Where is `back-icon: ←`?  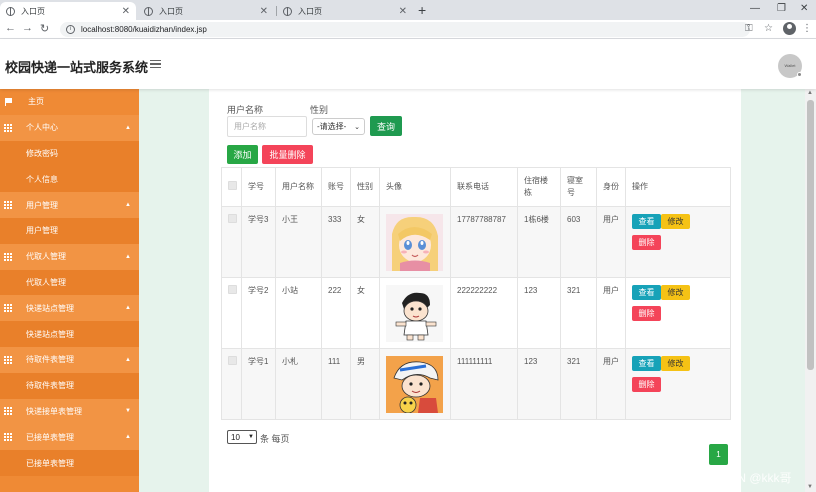
back-icon: ← is located at coordinates (10, 28).